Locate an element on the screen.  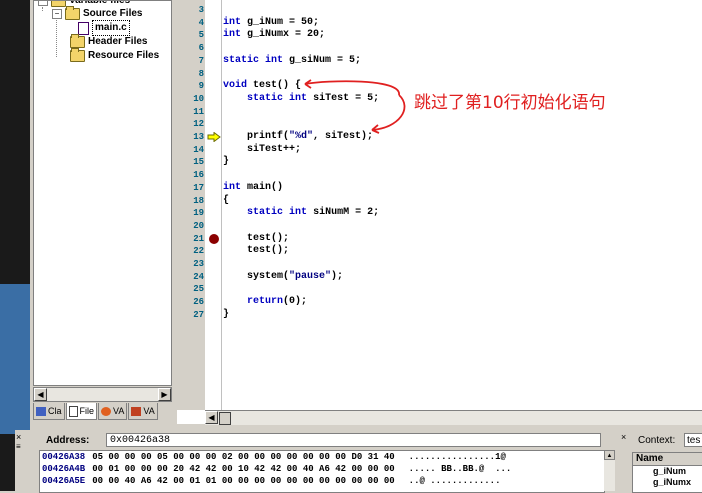
variables-table: Name g_iNum g_iNumx is located at coordinates (667, 472).